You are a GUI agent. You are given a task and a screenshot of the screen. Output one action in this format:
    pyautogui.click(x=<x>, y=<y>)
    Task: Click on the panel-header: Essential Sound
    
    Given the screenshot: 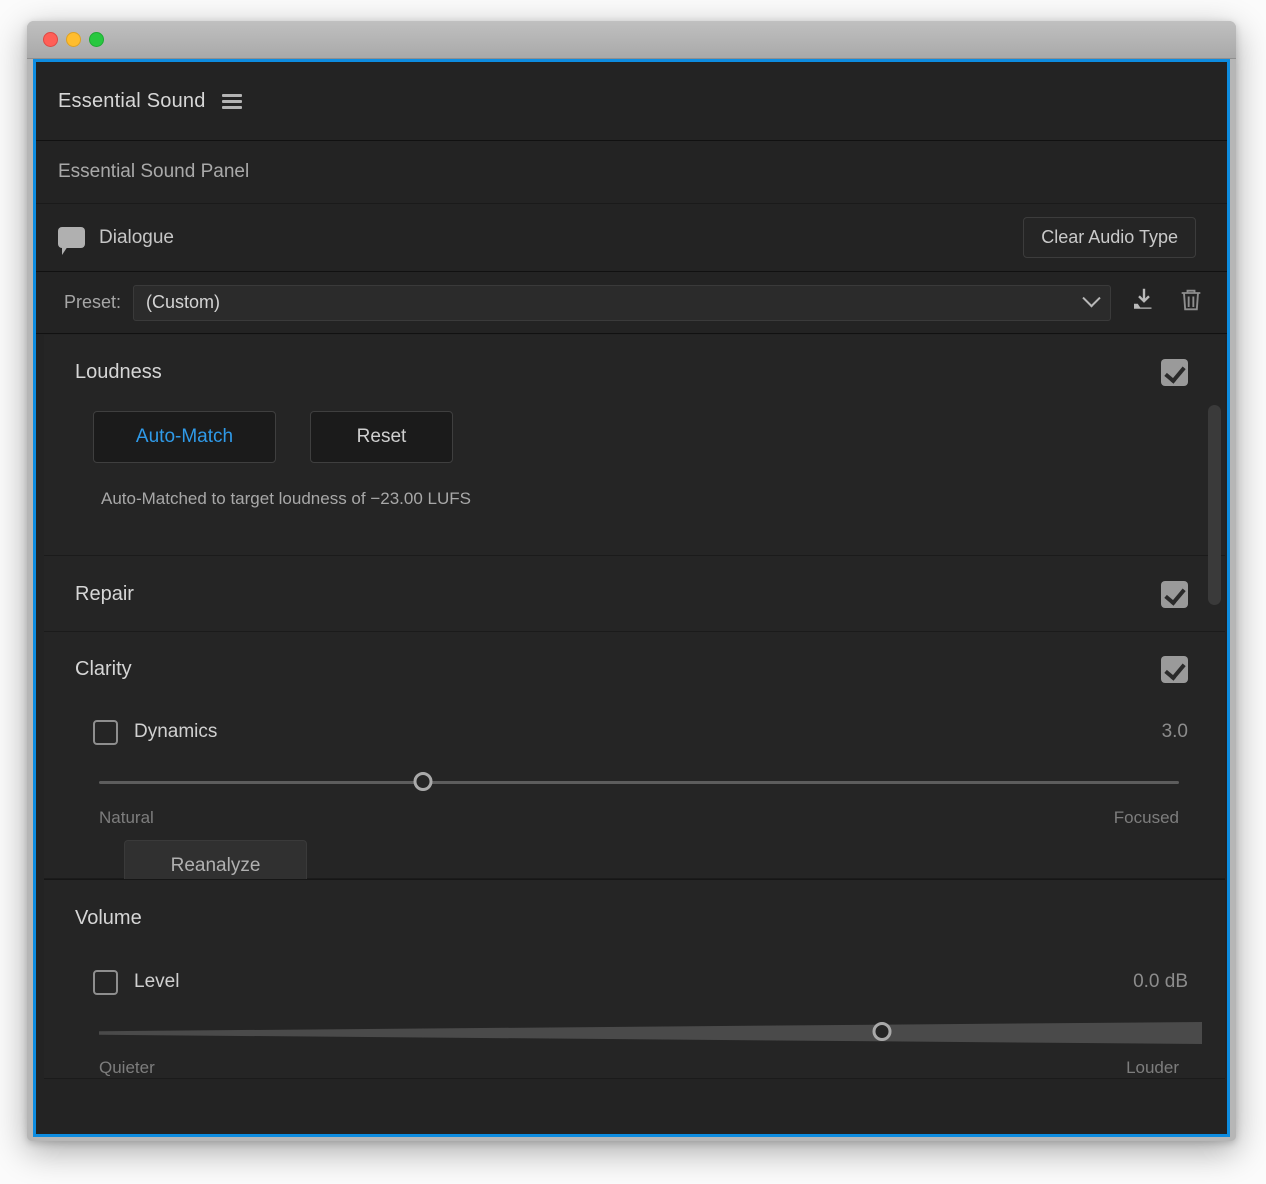 What is the action you would take?
    pyautogui.click(x=631, y=101)
    